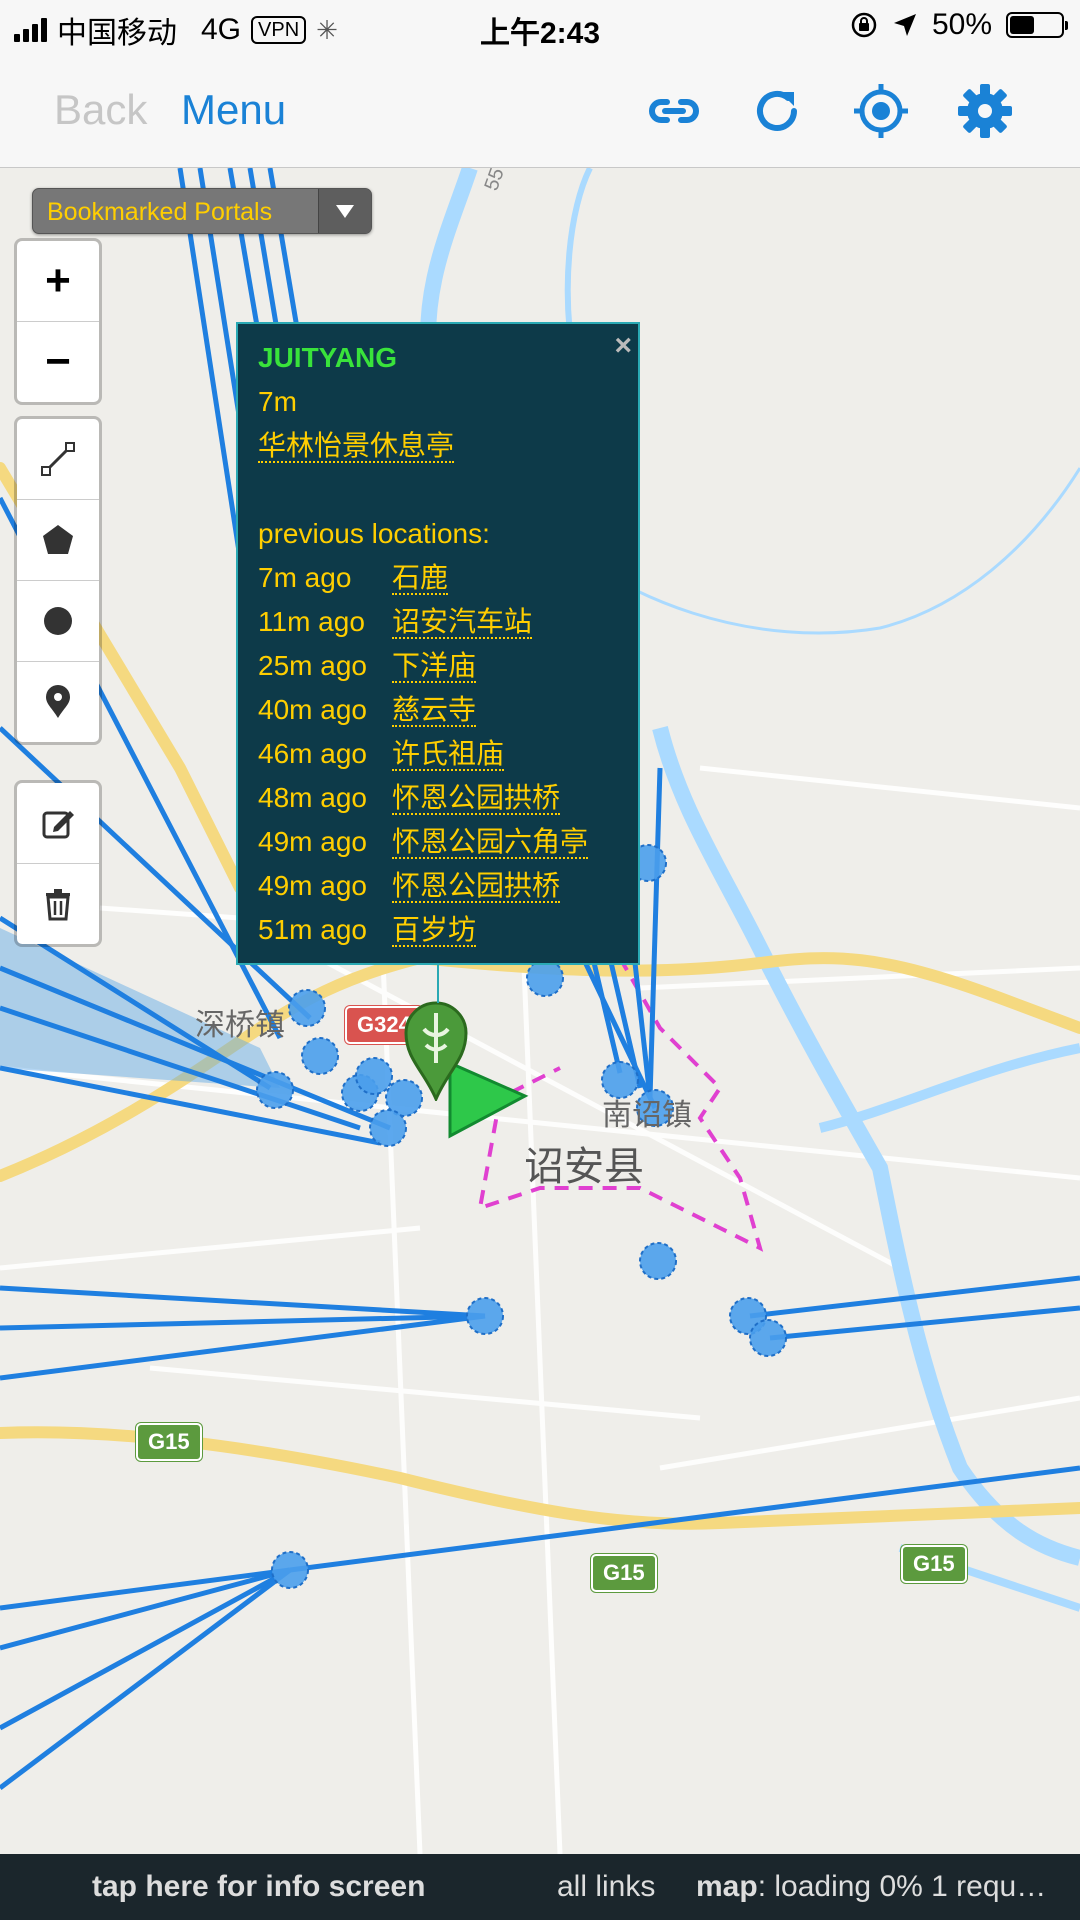 The height and width of the screenshot is (1920, 1080). I want to click on delete-layers-button, so click(58, 904).